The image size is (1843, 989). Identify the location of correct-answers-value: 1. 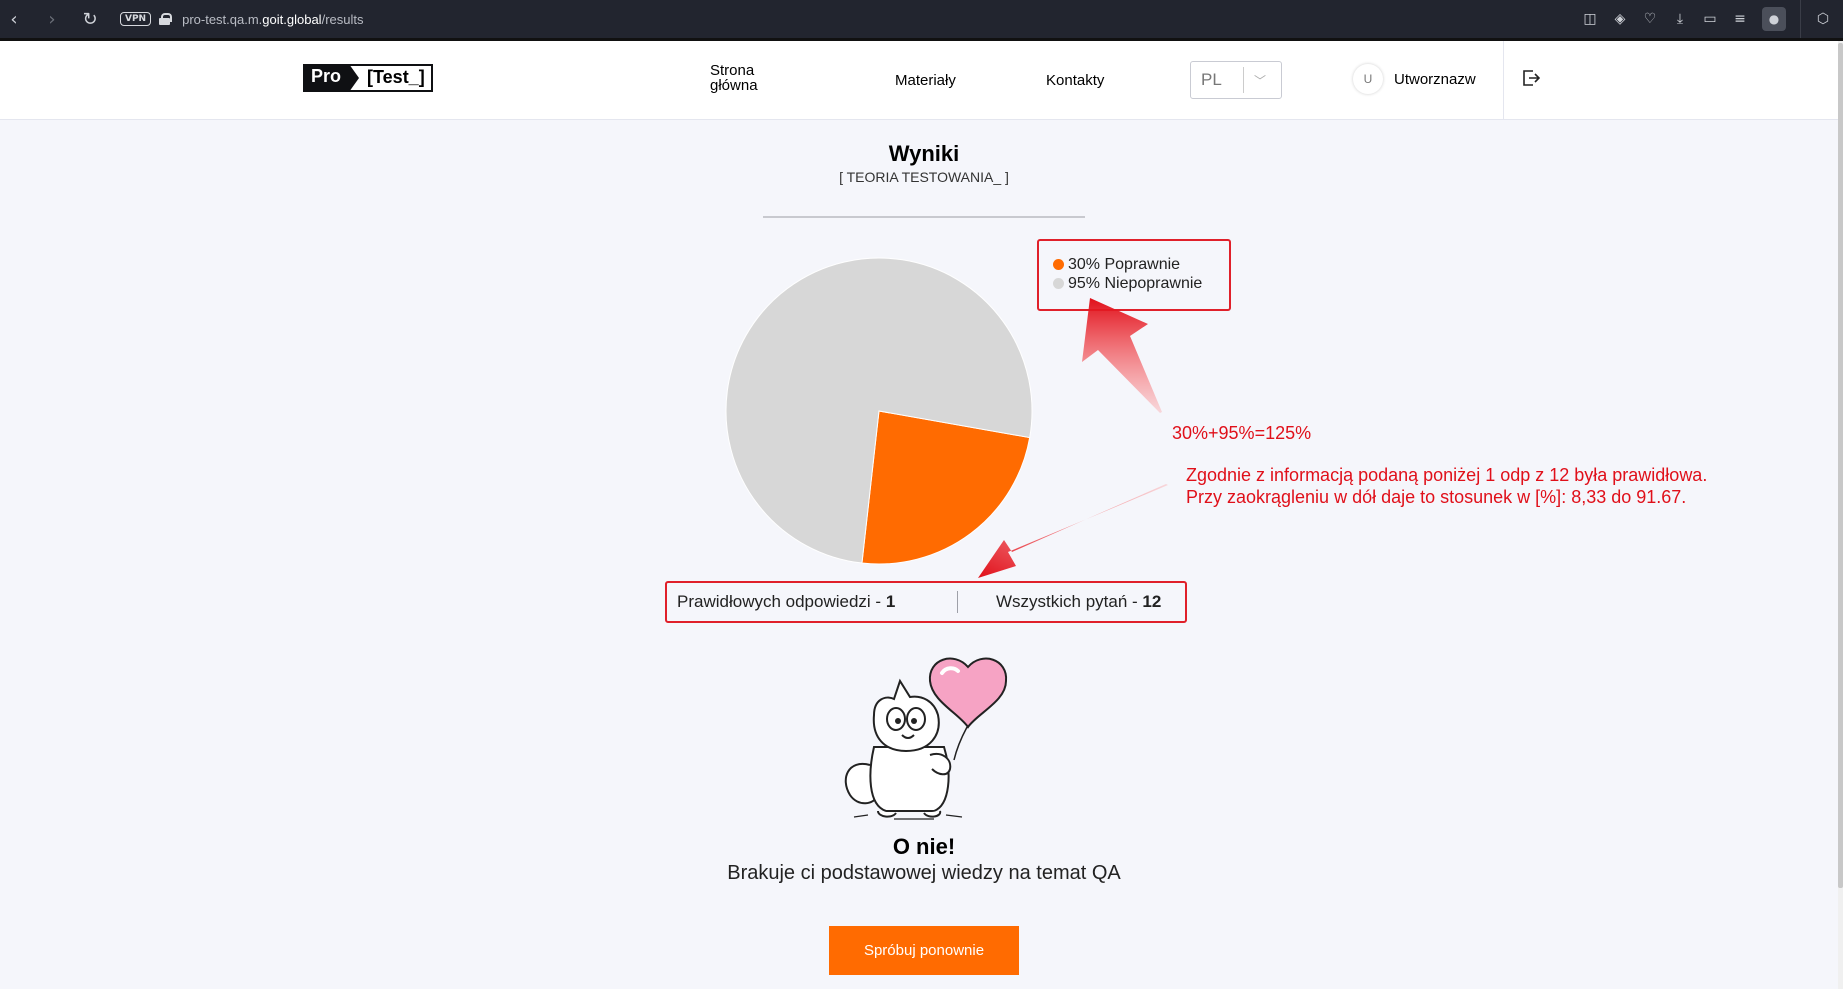
(890, 601).